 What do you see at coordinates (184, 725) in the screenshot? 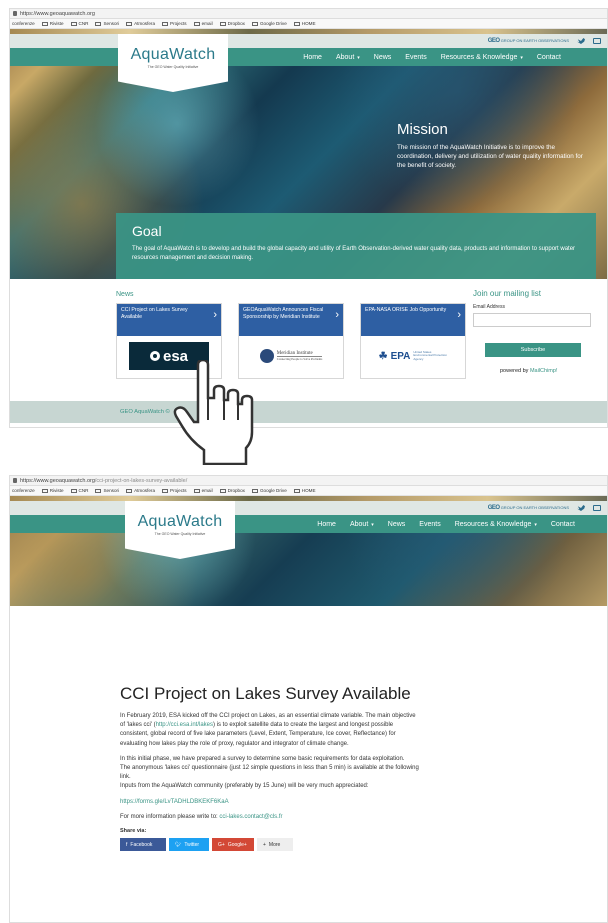
I see `cci-lakes-link: http://cci.esa.int/lakes` at bounding box center [184, 725].